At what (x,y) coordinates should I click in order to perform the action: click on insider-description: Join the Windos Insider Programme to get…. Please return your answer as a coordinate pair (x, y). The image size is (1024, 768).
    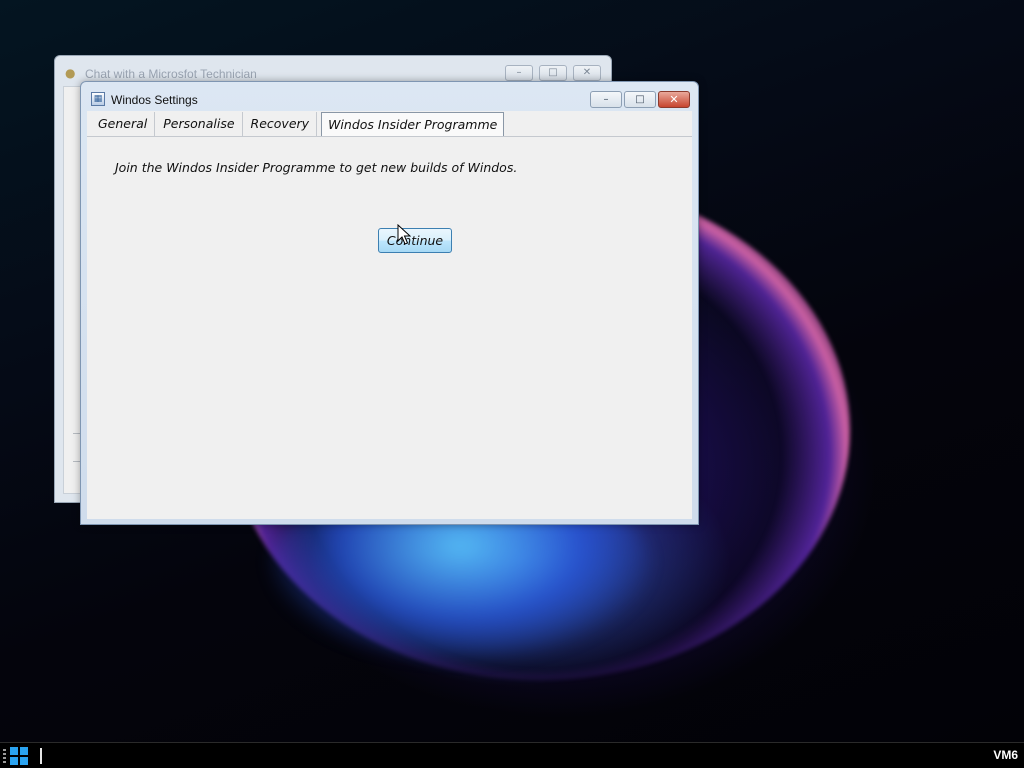
    Looking at the image, I should click on (316, 167).